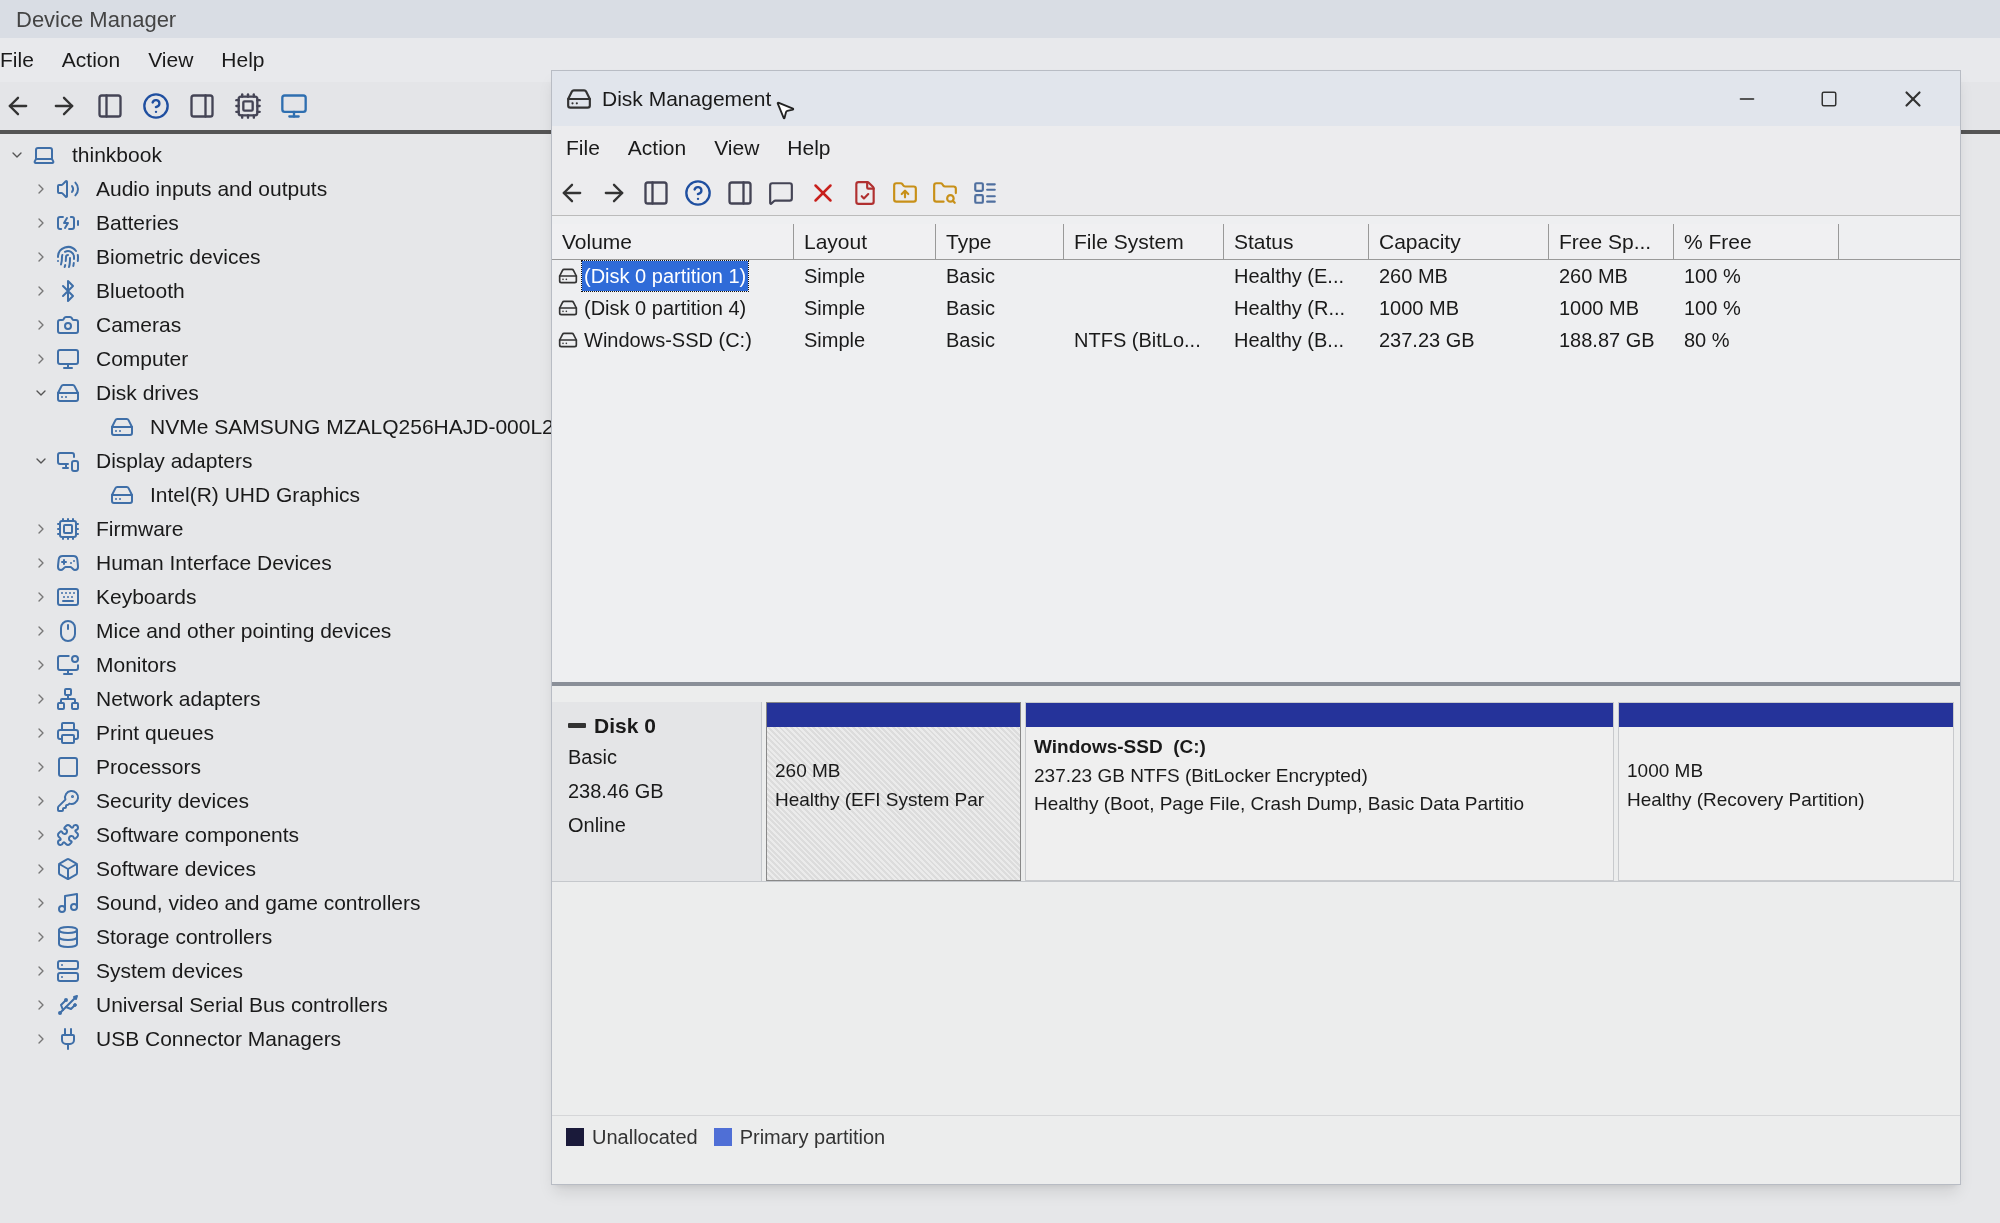  What do you see at coordinates (117, 155) in the screenshot?
I see `tree-item: thinkbook` at bounding box center [117, 155].